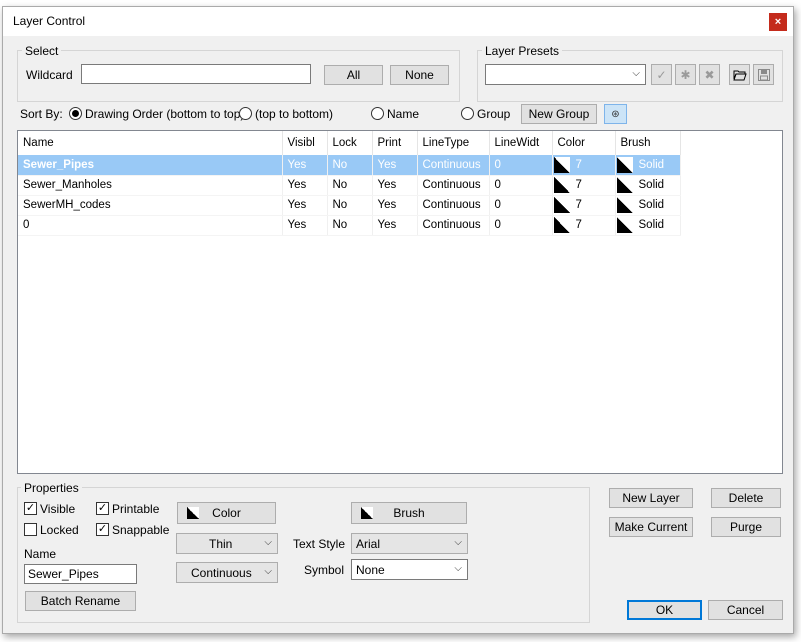  I want to click on column-header-color: Color, so click(584, 143).